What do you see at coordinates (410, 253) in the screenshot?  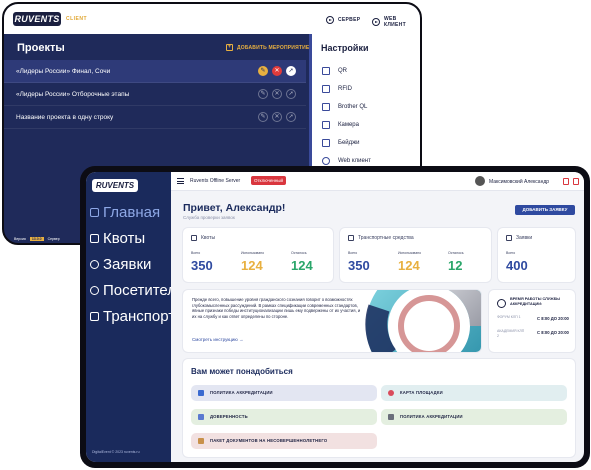 I see `stat-label: Использовано` at bounding box center [410, 253].